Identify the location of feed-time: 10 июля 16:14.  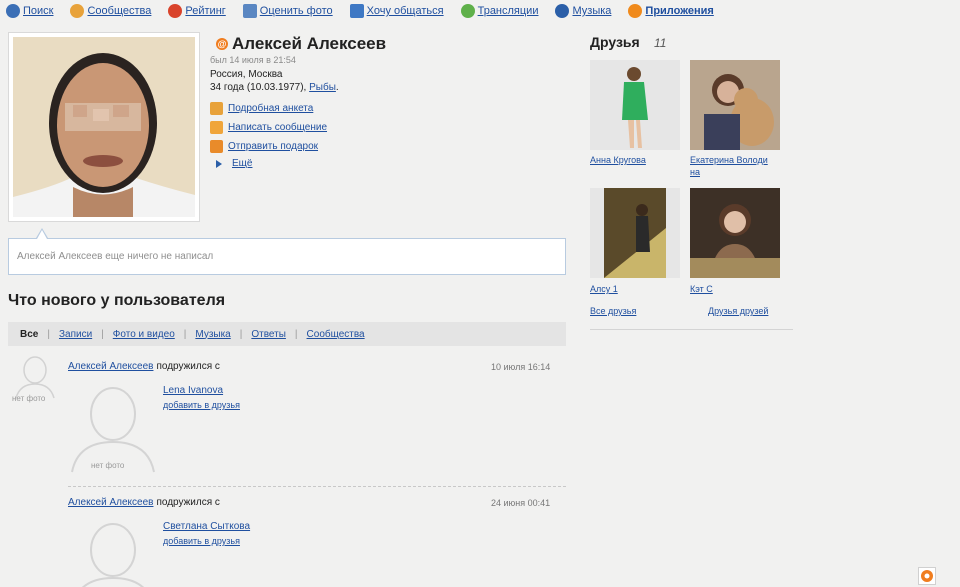
(521, 367).